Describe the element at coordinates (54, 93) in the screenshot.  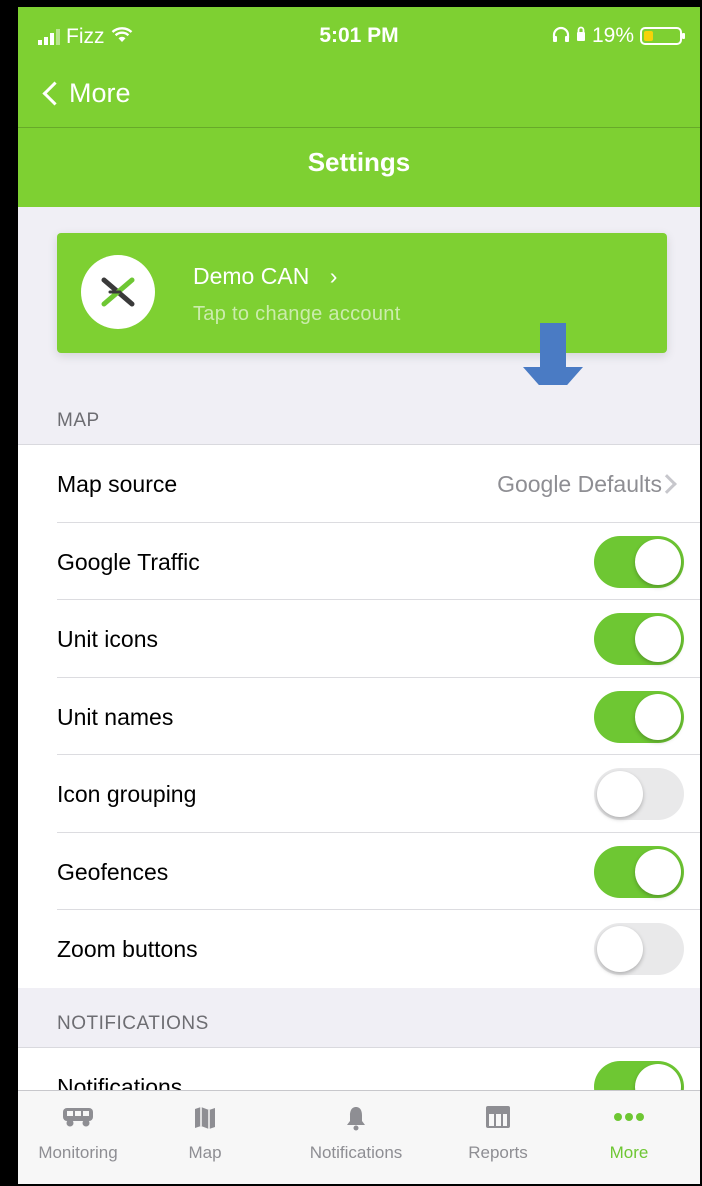
I see `chevron-left-icon` at that location.